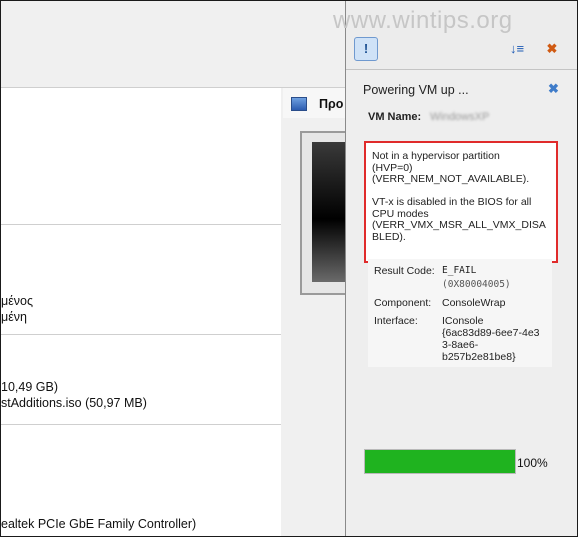 Image resolution: width=578 pixels, height=537 pixels. What do you see at coordinates (299, 104) in the screenshot?
I see `monitor-icon` at bounding box center [299, 104].